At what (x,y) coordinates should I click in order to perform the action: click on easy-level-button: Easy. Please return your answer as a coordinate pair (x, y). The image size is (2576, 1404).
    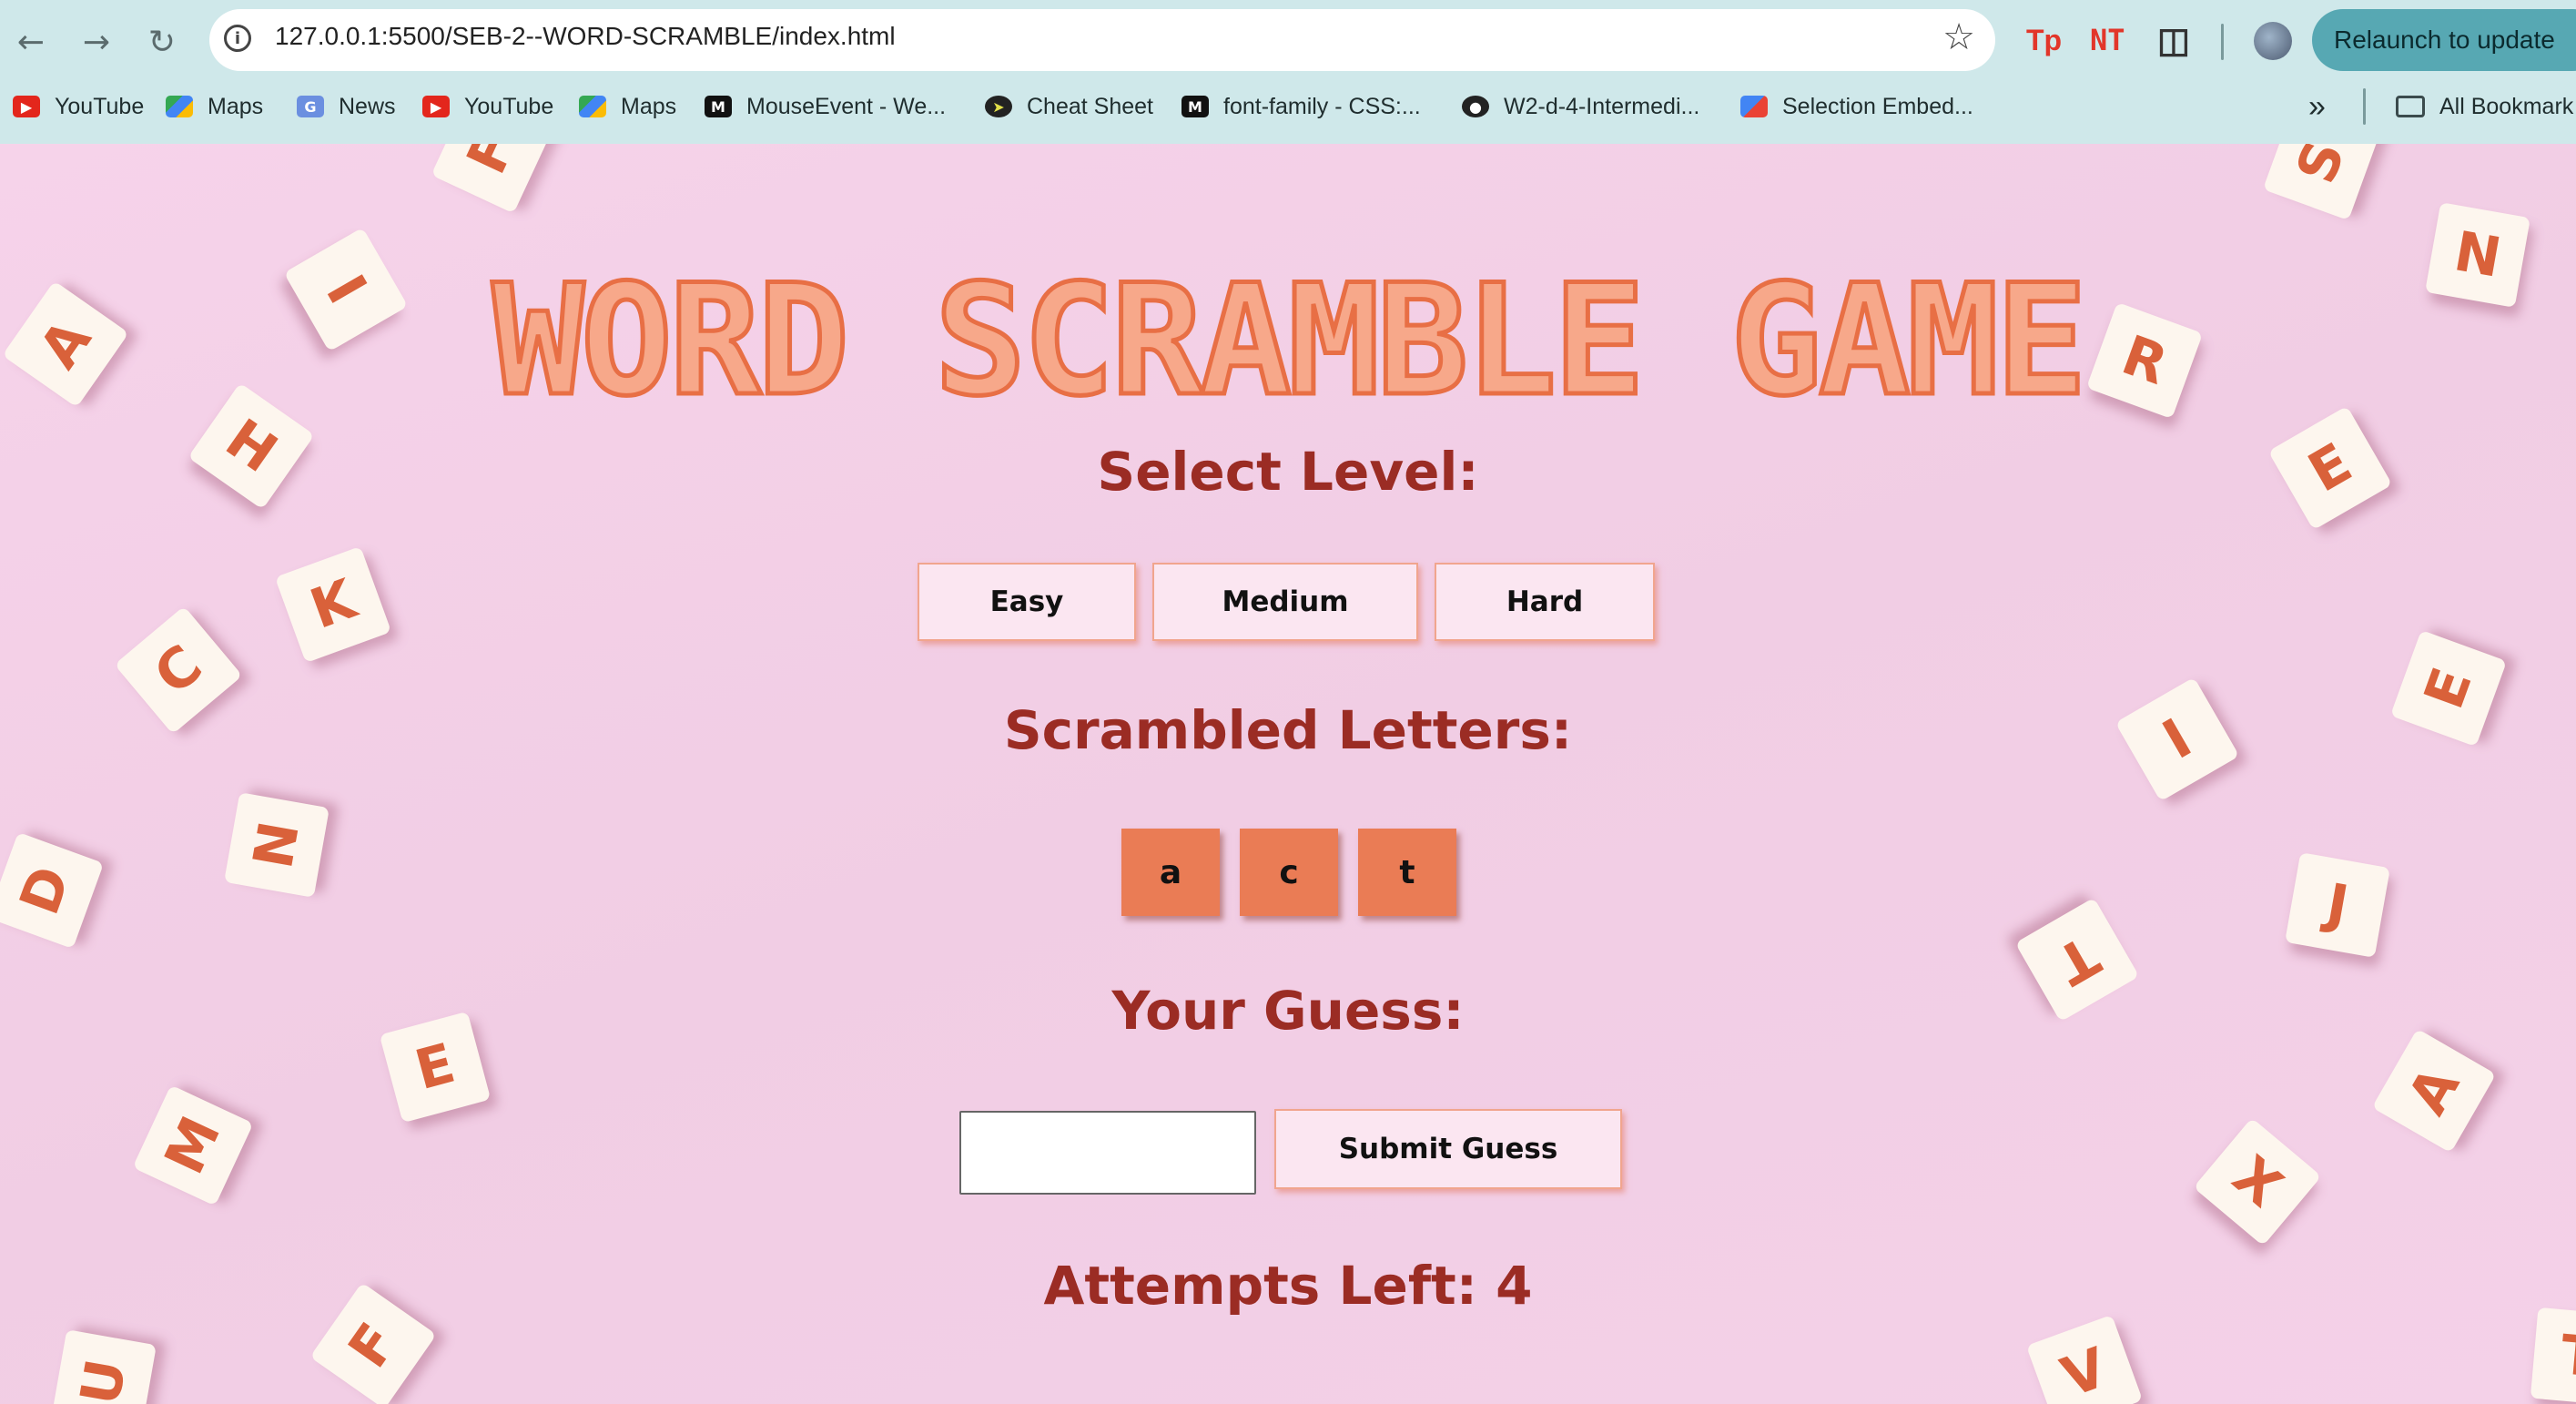
    Looking at the image, I should click on (1027, 602).